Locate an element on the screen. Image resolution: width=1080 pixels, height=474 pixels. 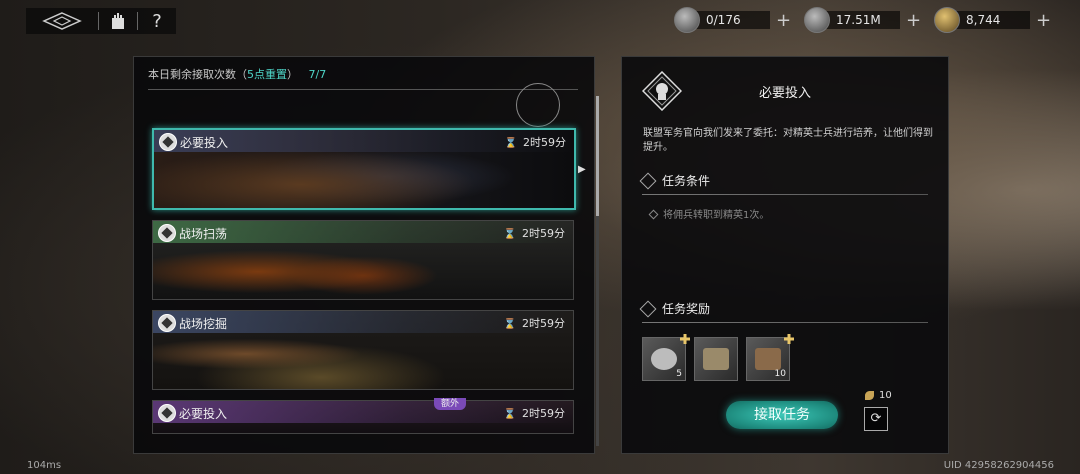
refresh-icon: ⟳ is located at coordinates (876, 418).